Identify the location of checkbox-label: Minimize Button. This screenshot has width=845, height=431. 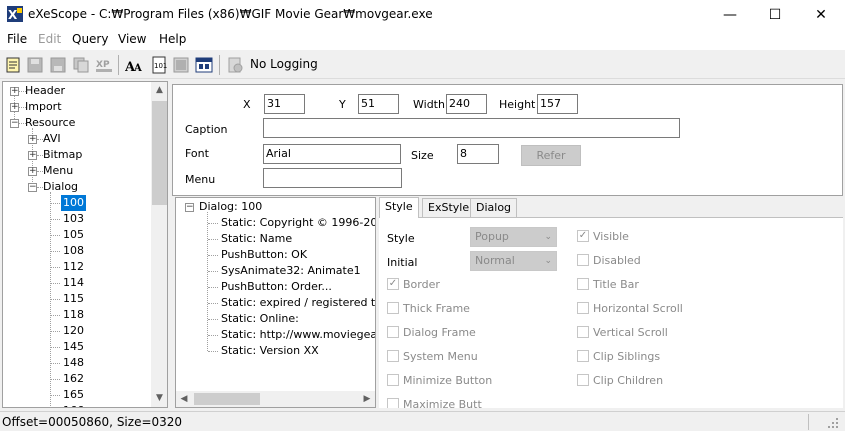
(448, 380).